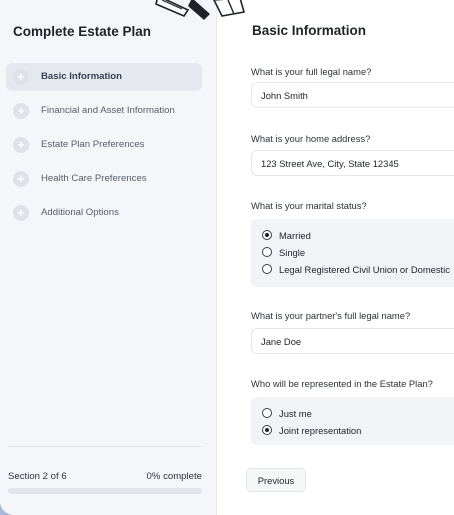 This screenshot has height=515, width=454. What do you see at coordinates (309, 205) in the screenshot?
I see `marital-status-question: What is your marital status?` at bounding box center [309, 205].